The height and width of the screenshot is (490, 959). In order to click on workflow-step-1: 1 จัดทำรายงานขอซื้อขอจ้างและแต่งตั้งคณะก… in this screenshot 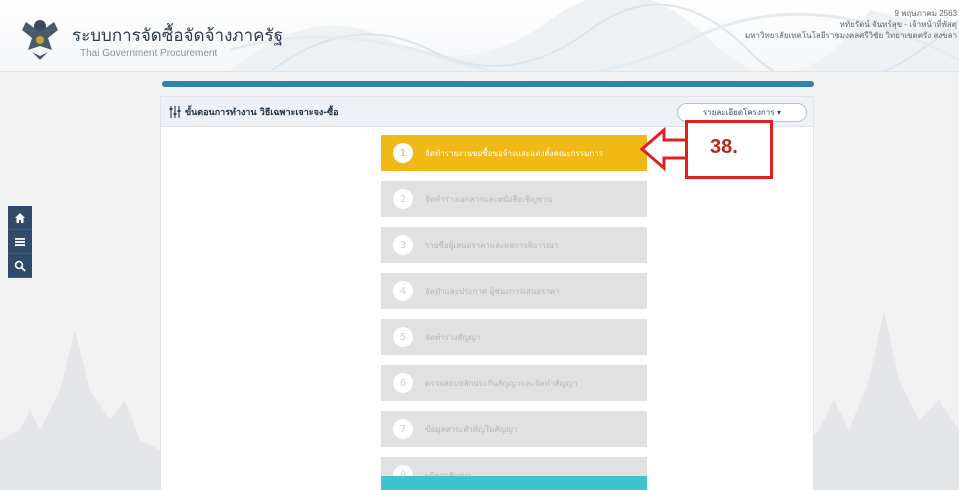, I will do `click(514, 153)`.